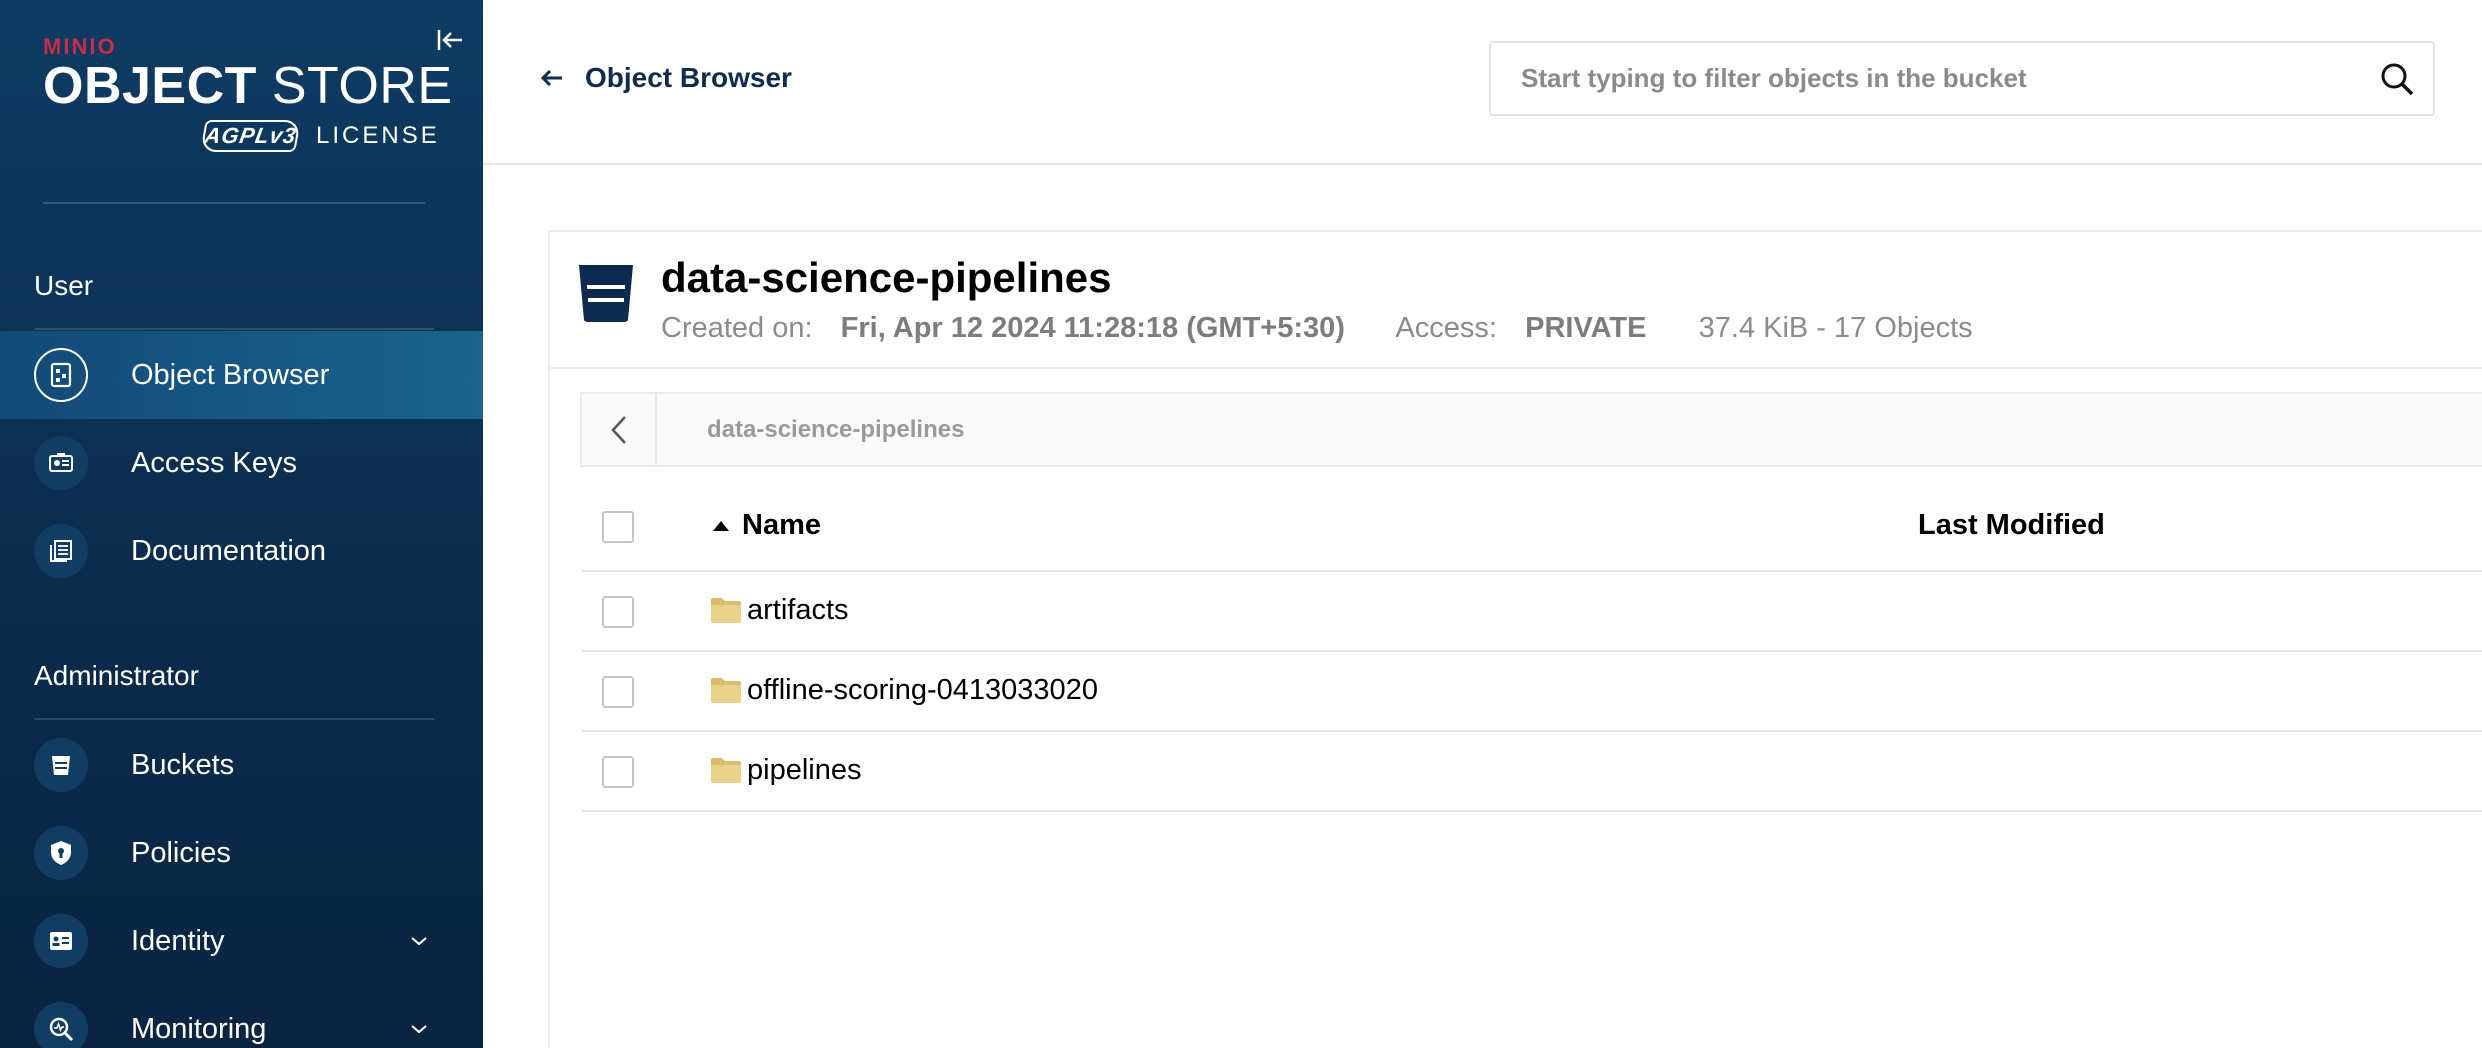  Describe the element at coordinates (61, 1025) in the screenshot. I see `monitoring-icon` at that location.